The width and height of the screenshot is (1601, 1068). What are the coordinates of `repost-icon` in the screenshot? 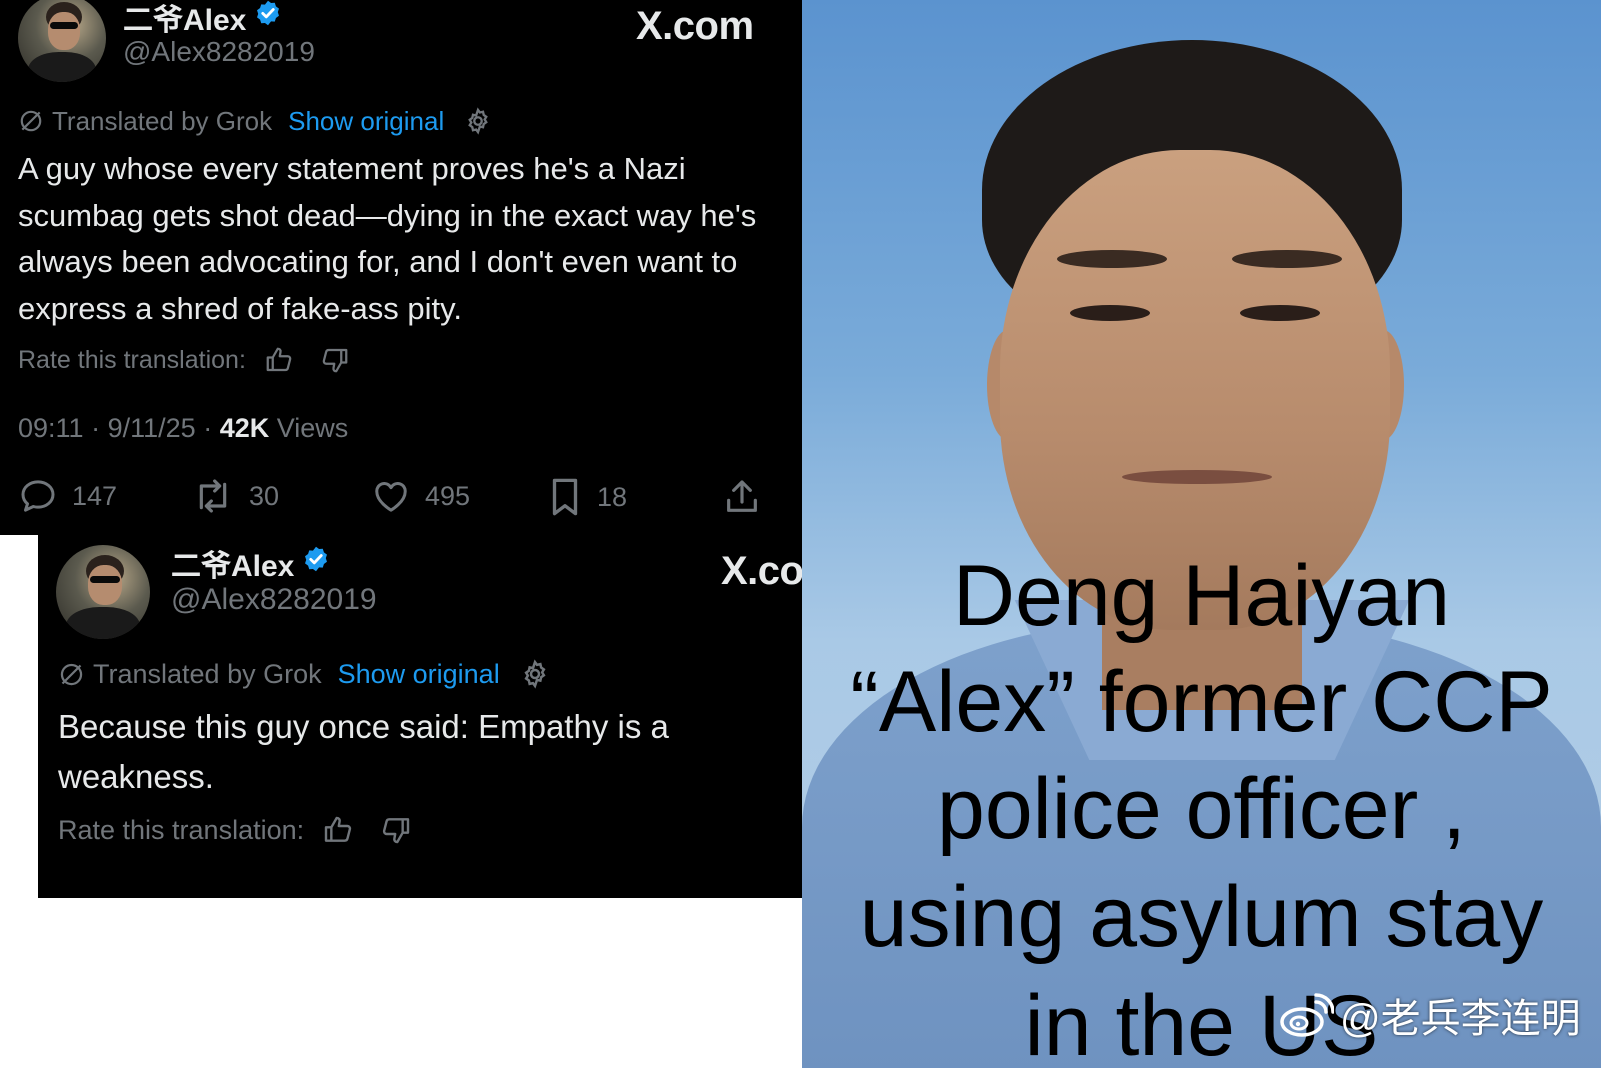 It's located at (213, 496).